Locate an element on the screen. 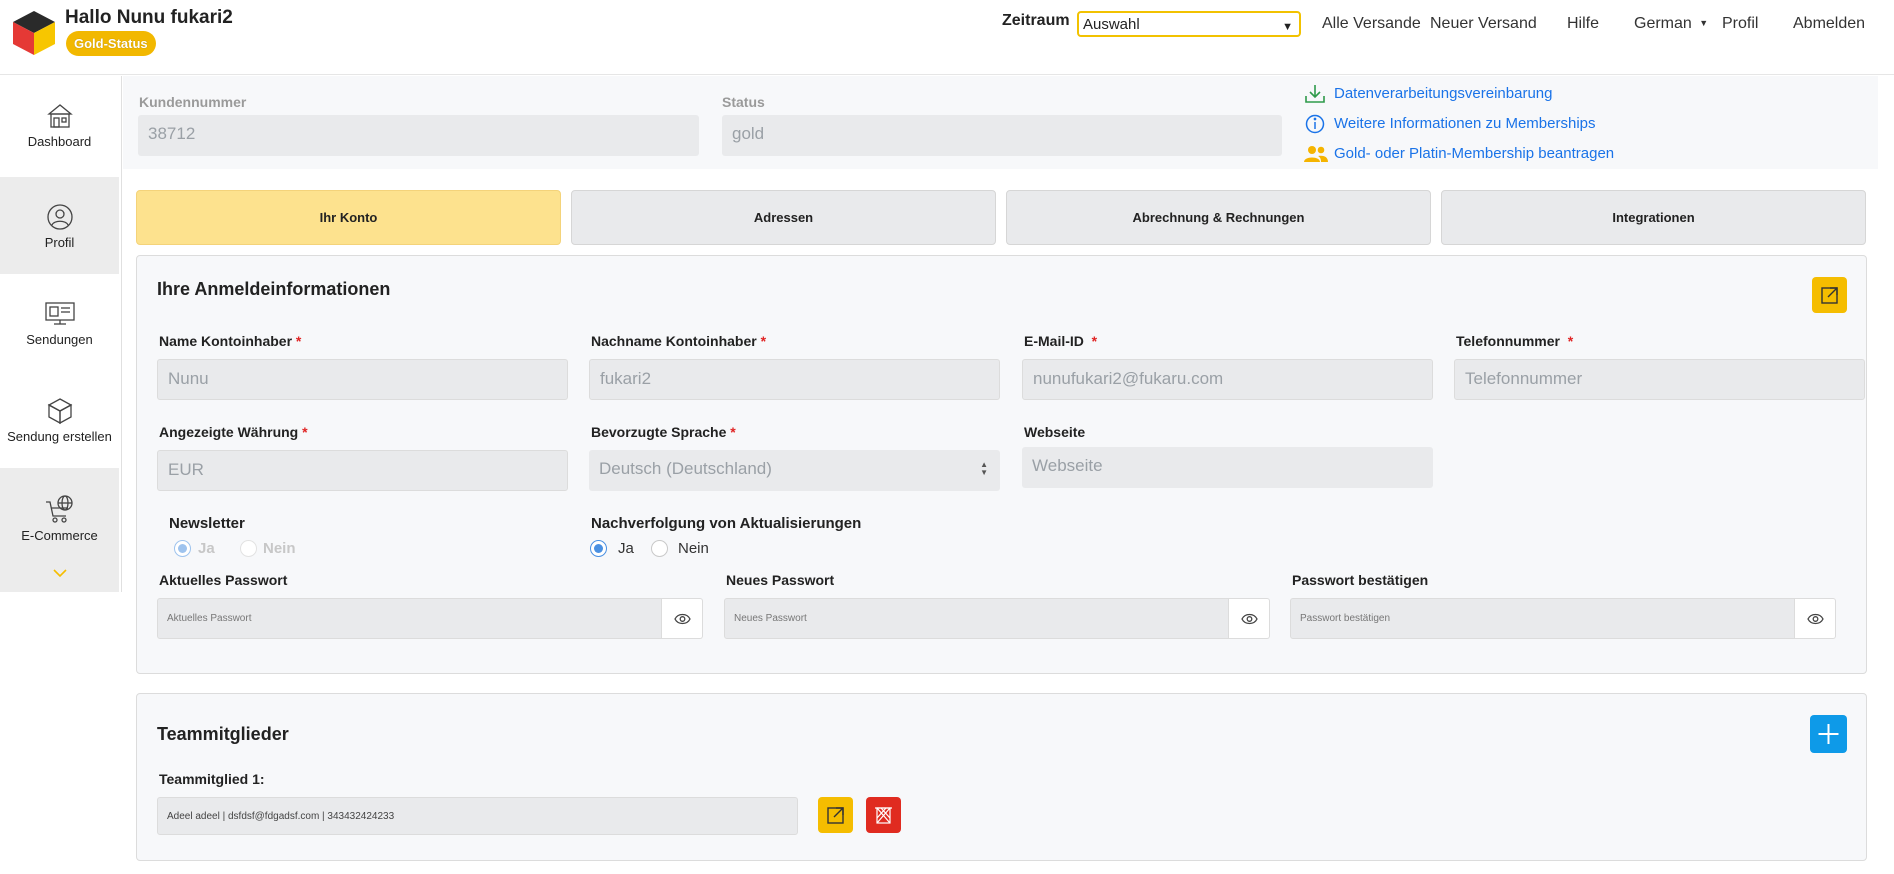 The image size is (1894, 874). tracking-no-label: Nein is located at coordinates (693, 548).